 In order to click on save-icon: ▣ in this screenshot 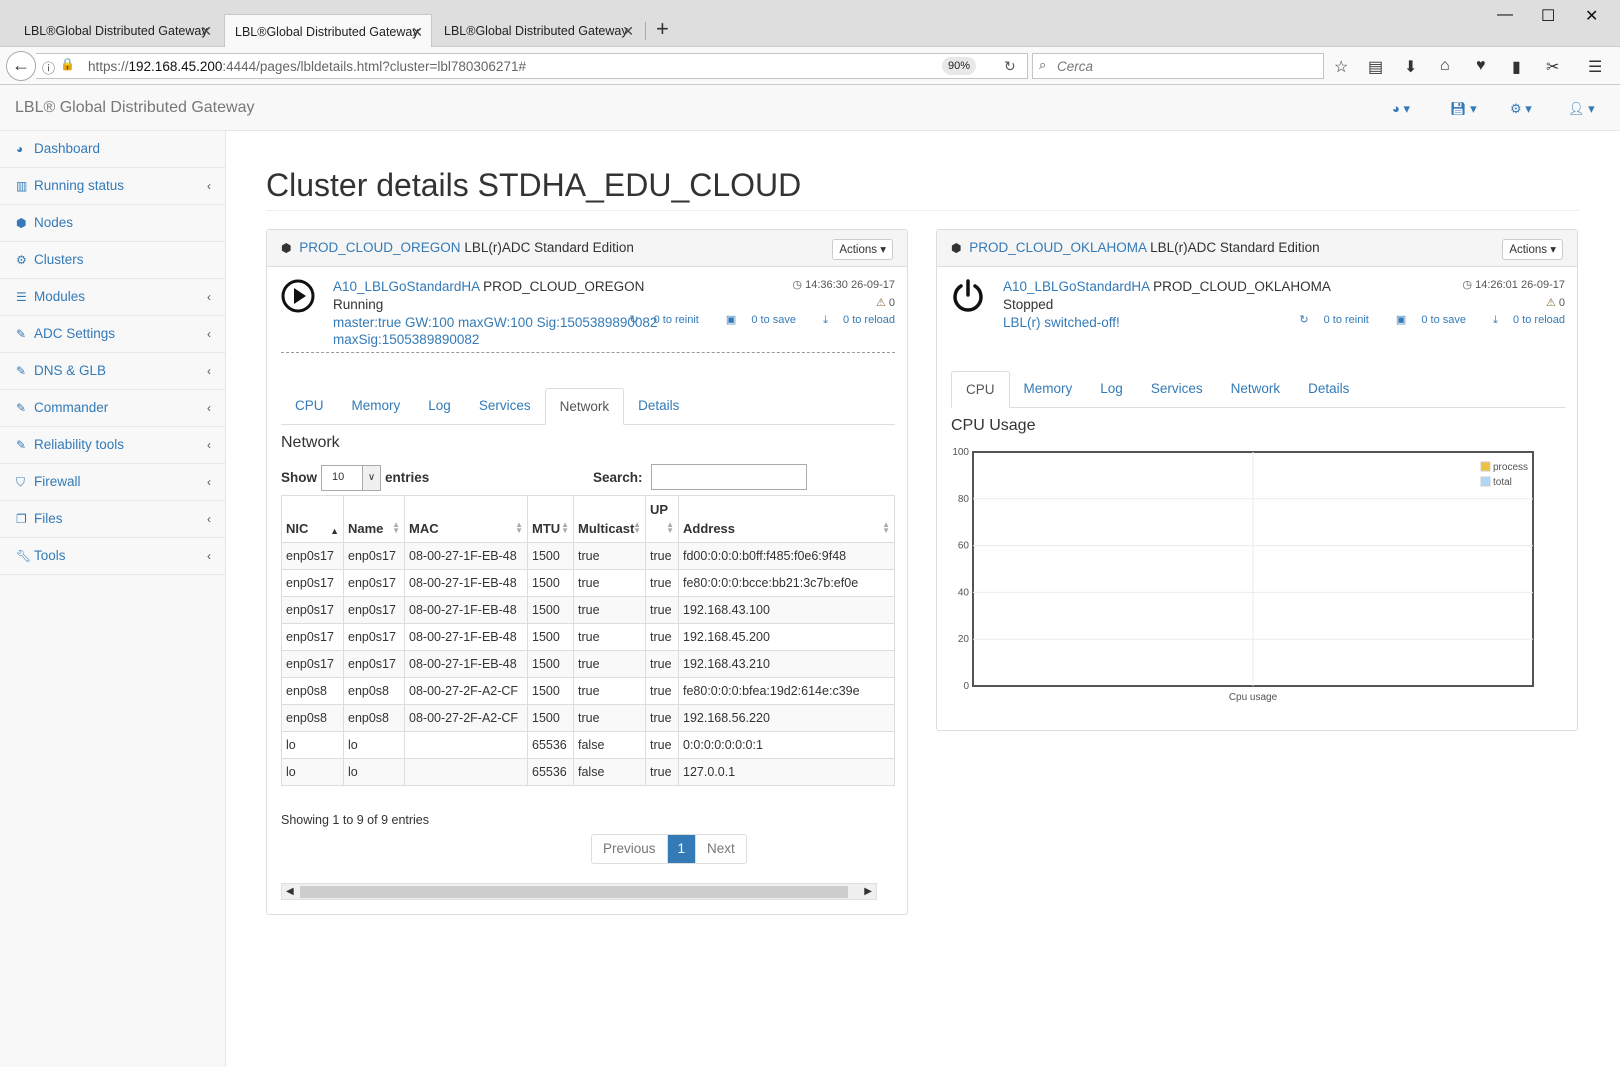, I will do `click(1401, 320)`.